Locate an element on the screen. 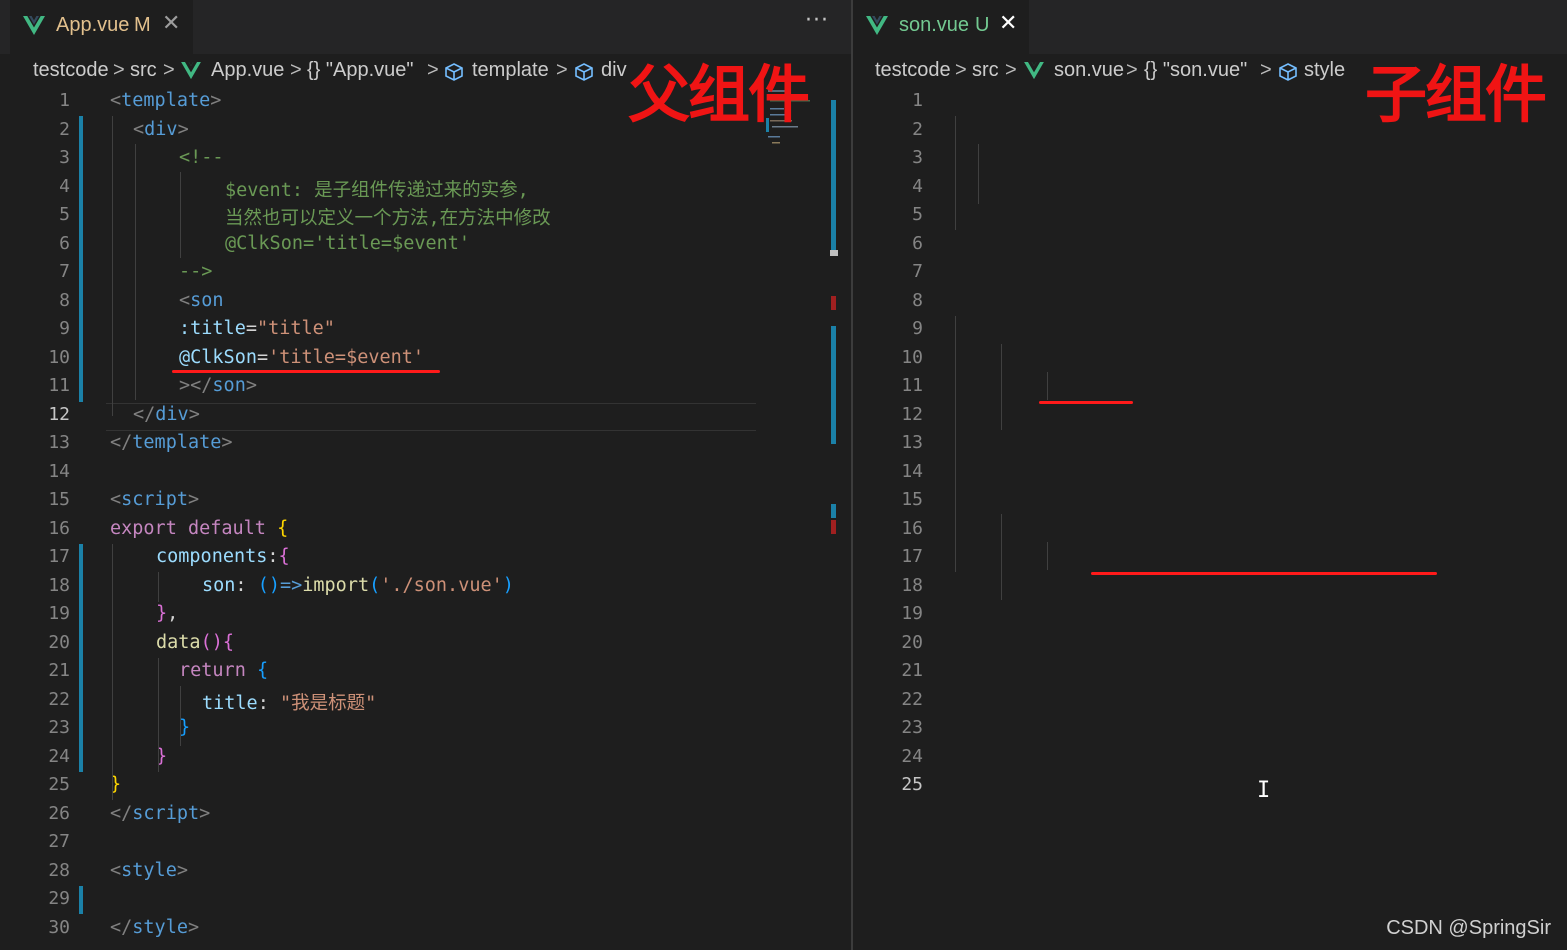 This screenshot has width=1567, height=950. code-text: :title="title" is located at coordinates (257, 328).